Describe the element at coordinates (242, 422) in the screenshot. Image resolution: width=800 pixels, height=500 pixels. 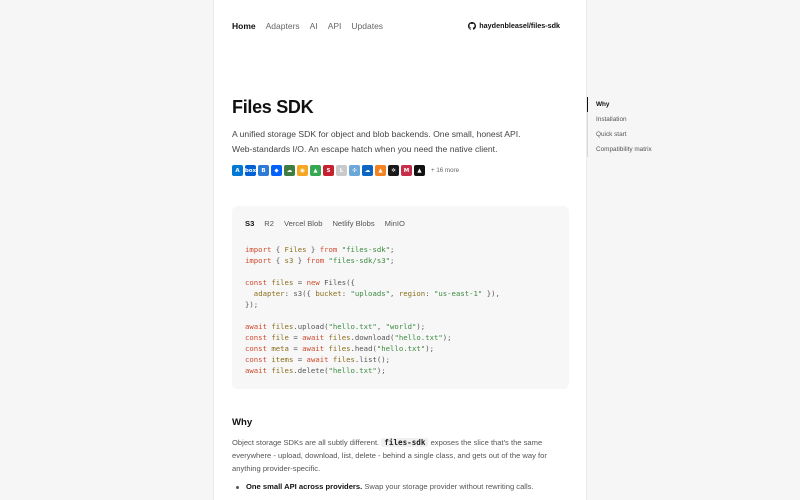
I see `why-heading: Why` at that location.